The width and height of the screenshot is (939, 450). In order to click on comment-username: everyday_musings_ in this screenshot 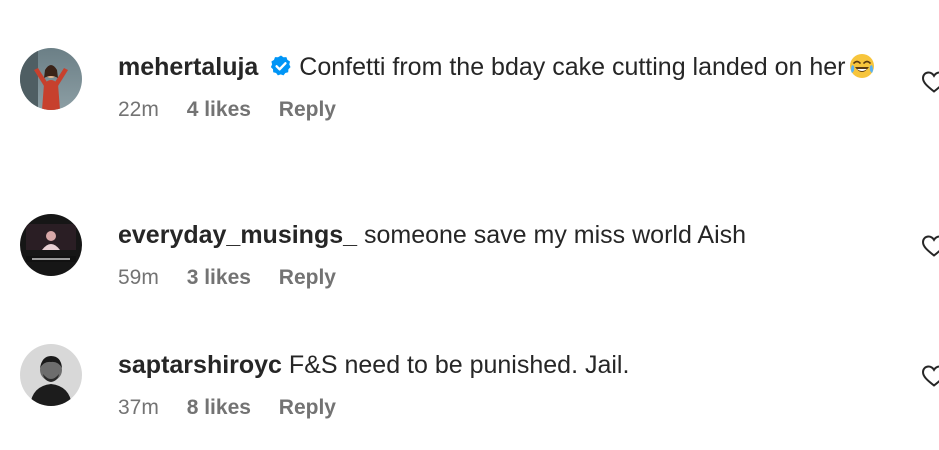, I will do `click(237, 235)`.